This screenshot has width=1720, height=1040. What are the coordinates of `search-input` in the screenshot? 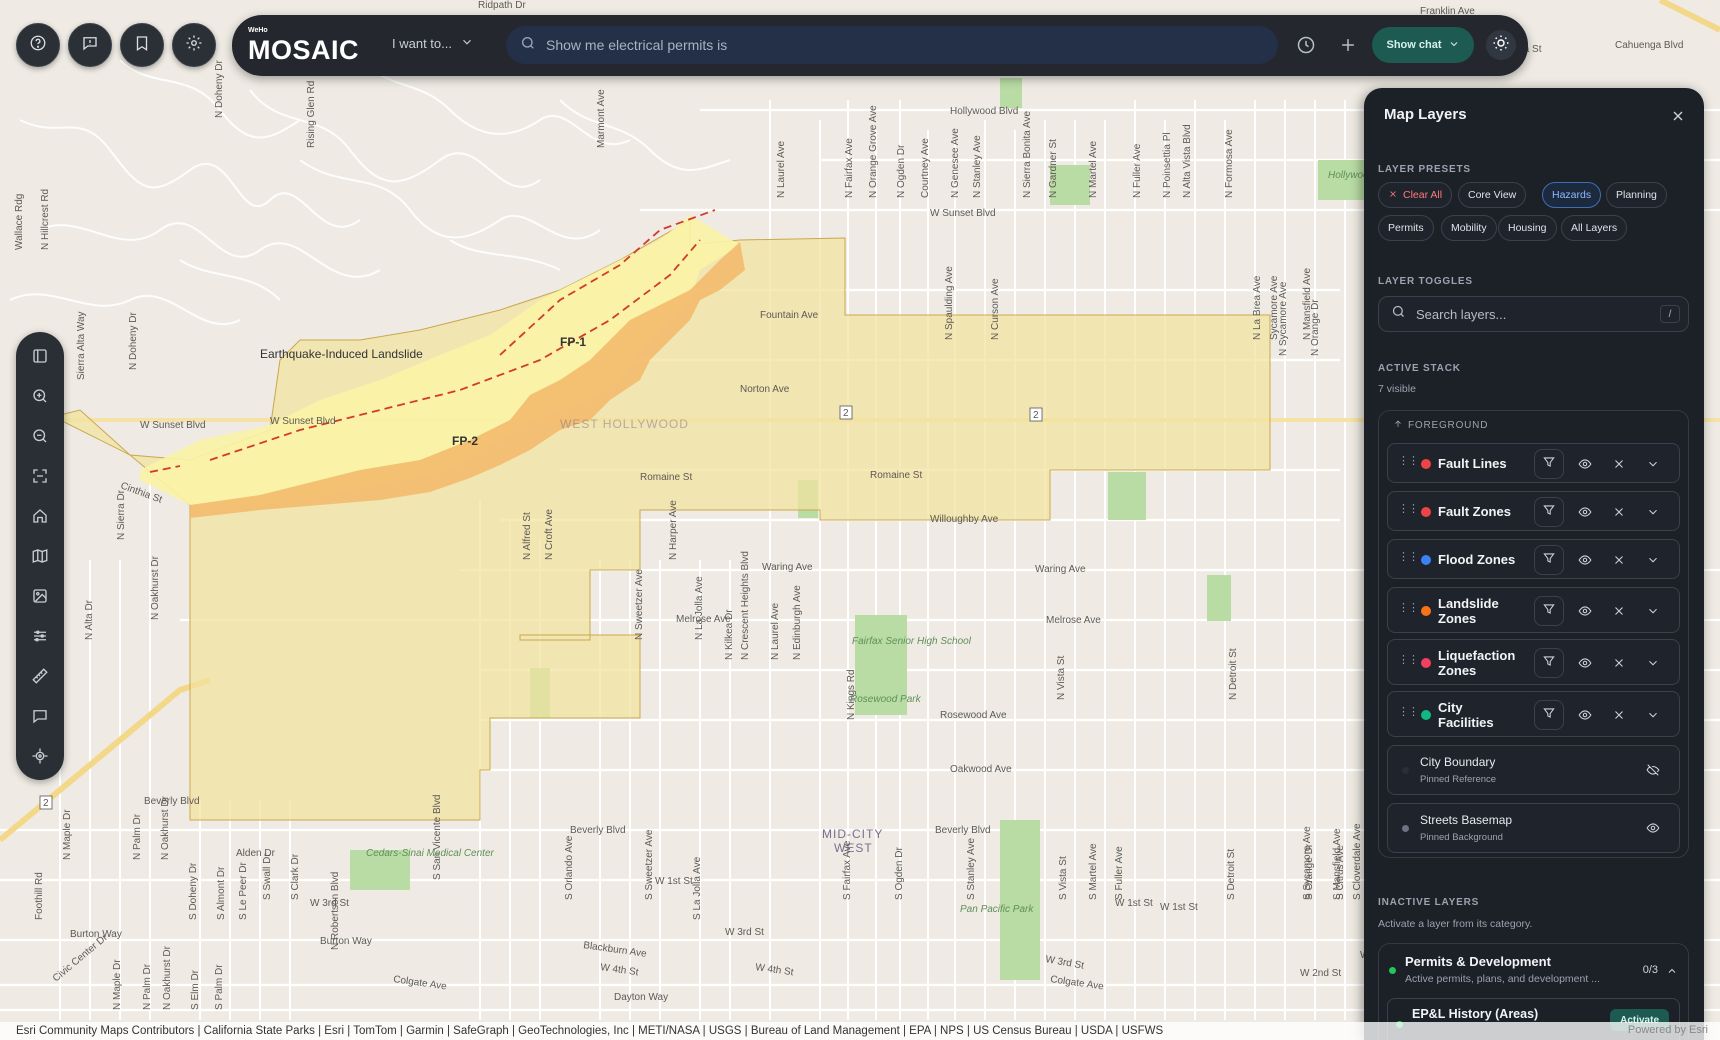 It's located at (886, 45).